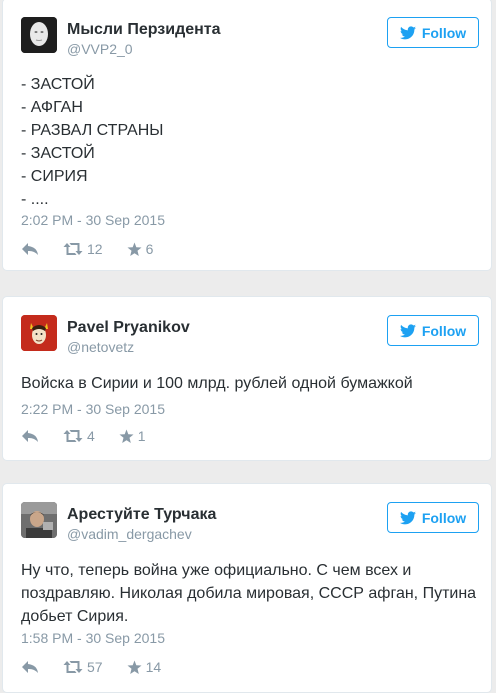  Describe the element at coordinates (144, 667) in the screenshot. I see `favorite-button: 14` at that location.